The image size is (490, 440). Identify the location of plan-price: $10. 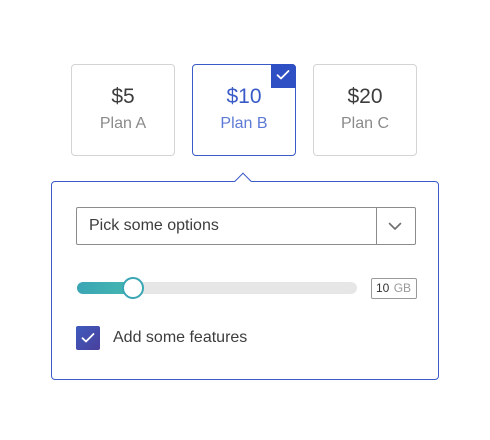
(244, 96).